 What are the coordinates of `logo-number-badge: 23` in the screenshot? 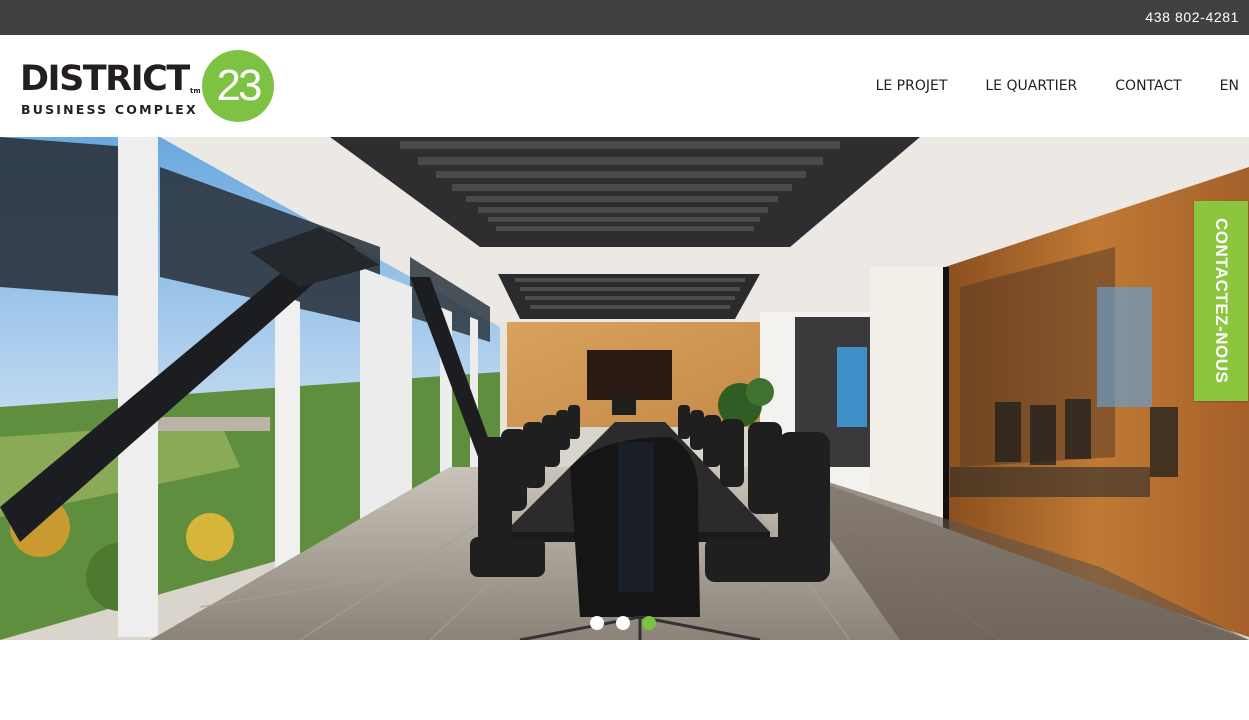 It's located at (238, 86).